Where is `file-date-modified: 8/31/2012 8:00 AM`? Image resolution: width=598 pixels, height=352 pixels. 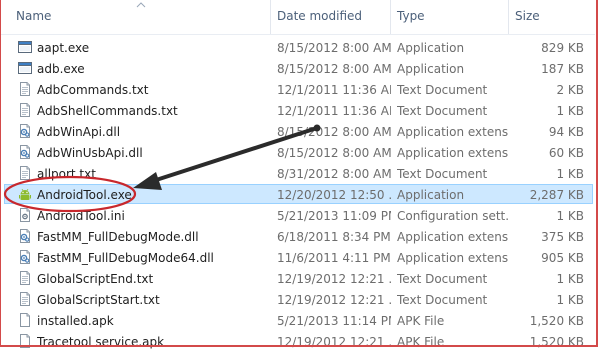 file-date-modified: 8/31/2012 8:00 AM is located at coordinates (334, 174).